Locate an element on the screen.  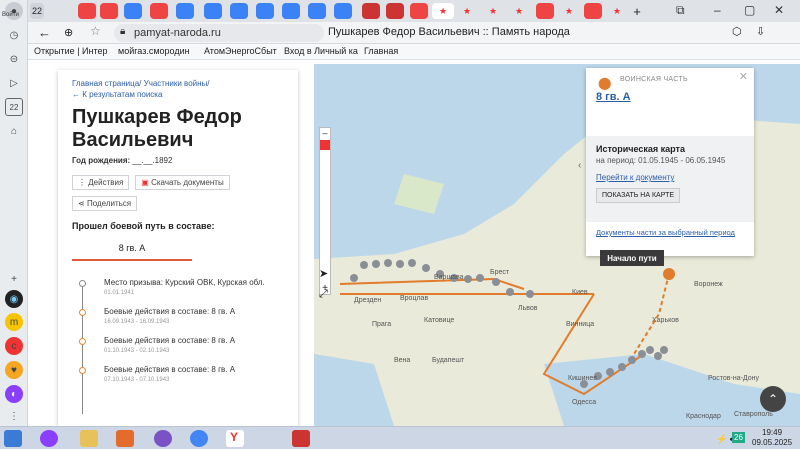
bookmark-star-icon: ☆ is located at coordinates (95, 31).